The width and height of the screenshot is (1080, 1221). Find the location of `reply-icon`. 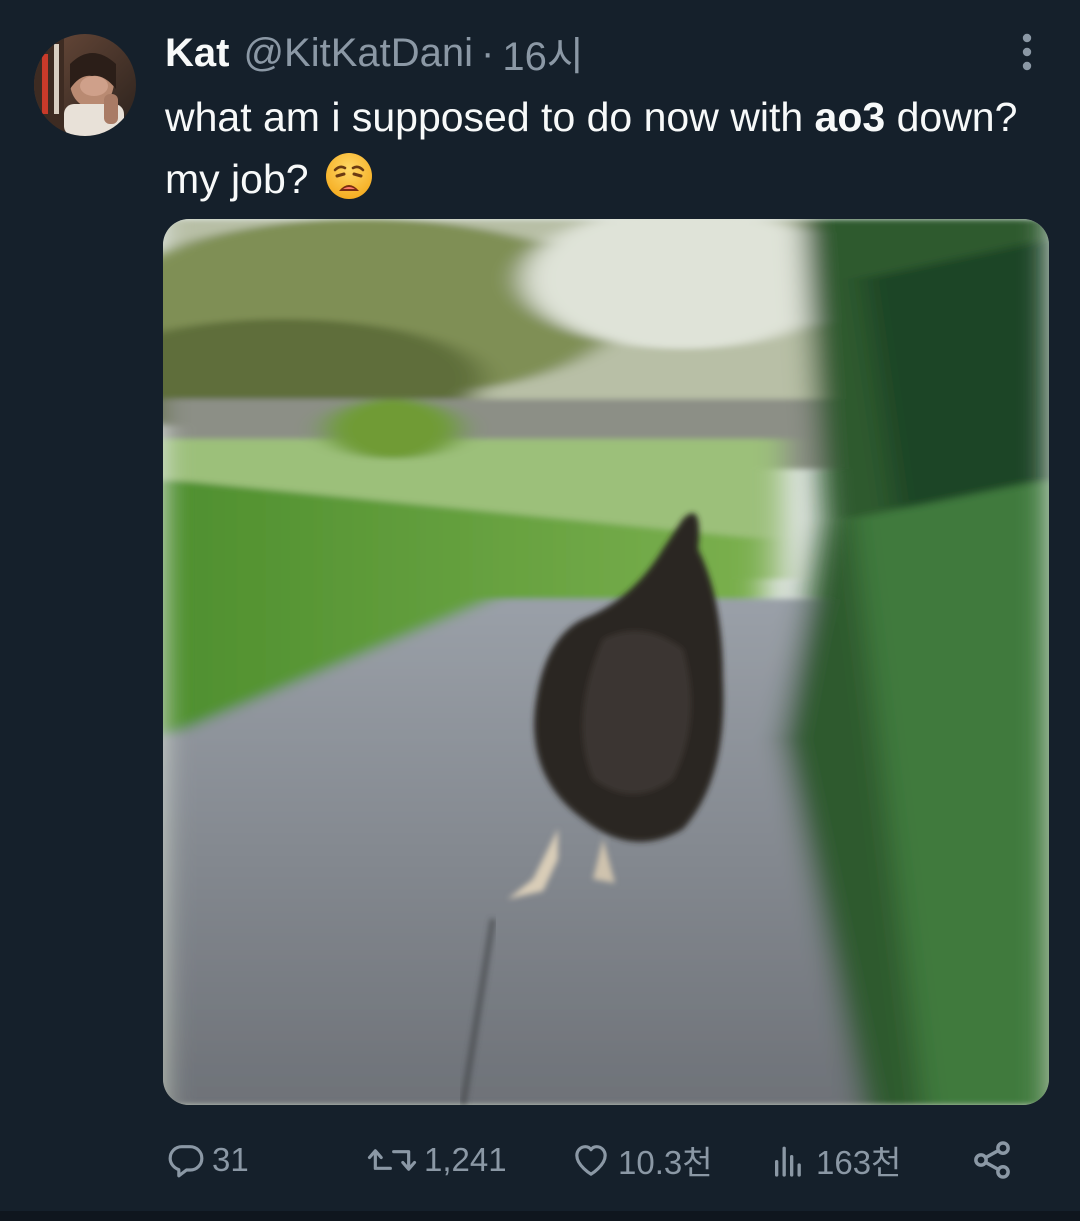

reply-icon is located at coordinates (186, 1160).